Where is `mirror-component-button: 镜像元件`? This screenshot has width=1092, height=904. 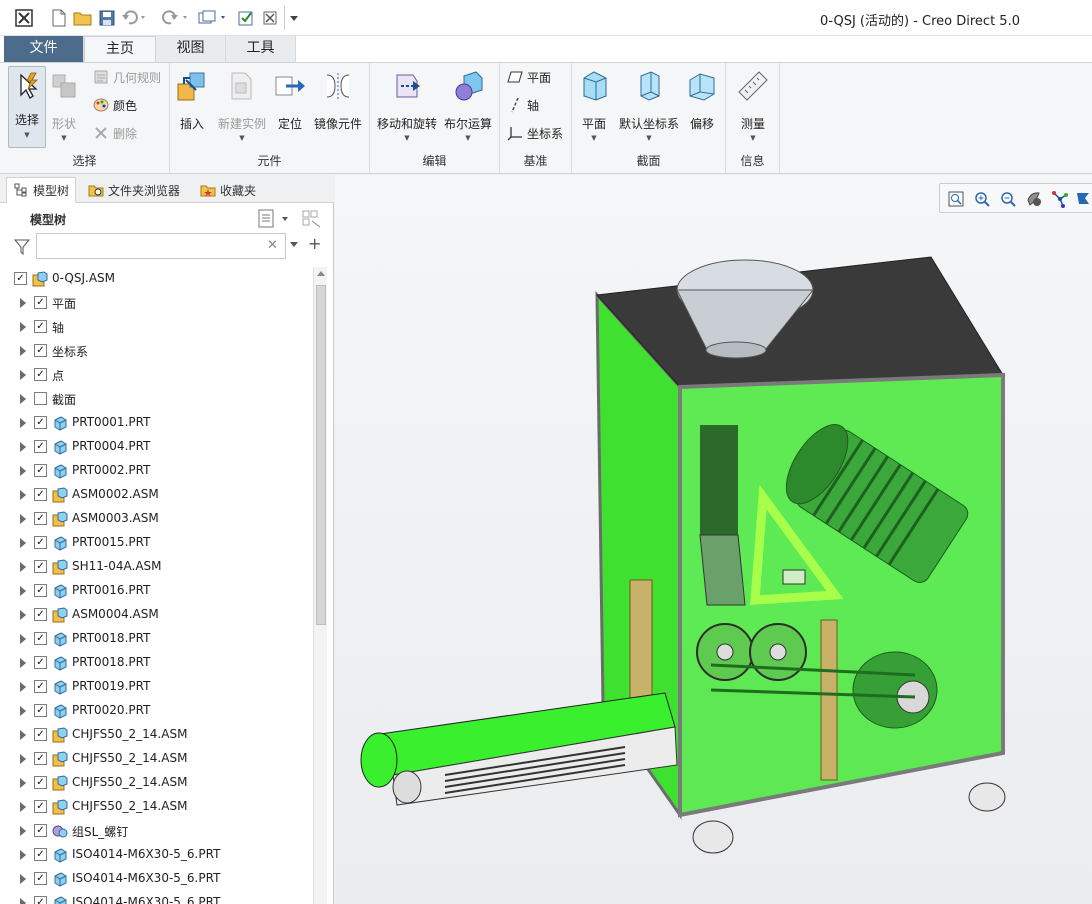
mirror-component-button: 镜像元件 is located at coordinates (338, 100).